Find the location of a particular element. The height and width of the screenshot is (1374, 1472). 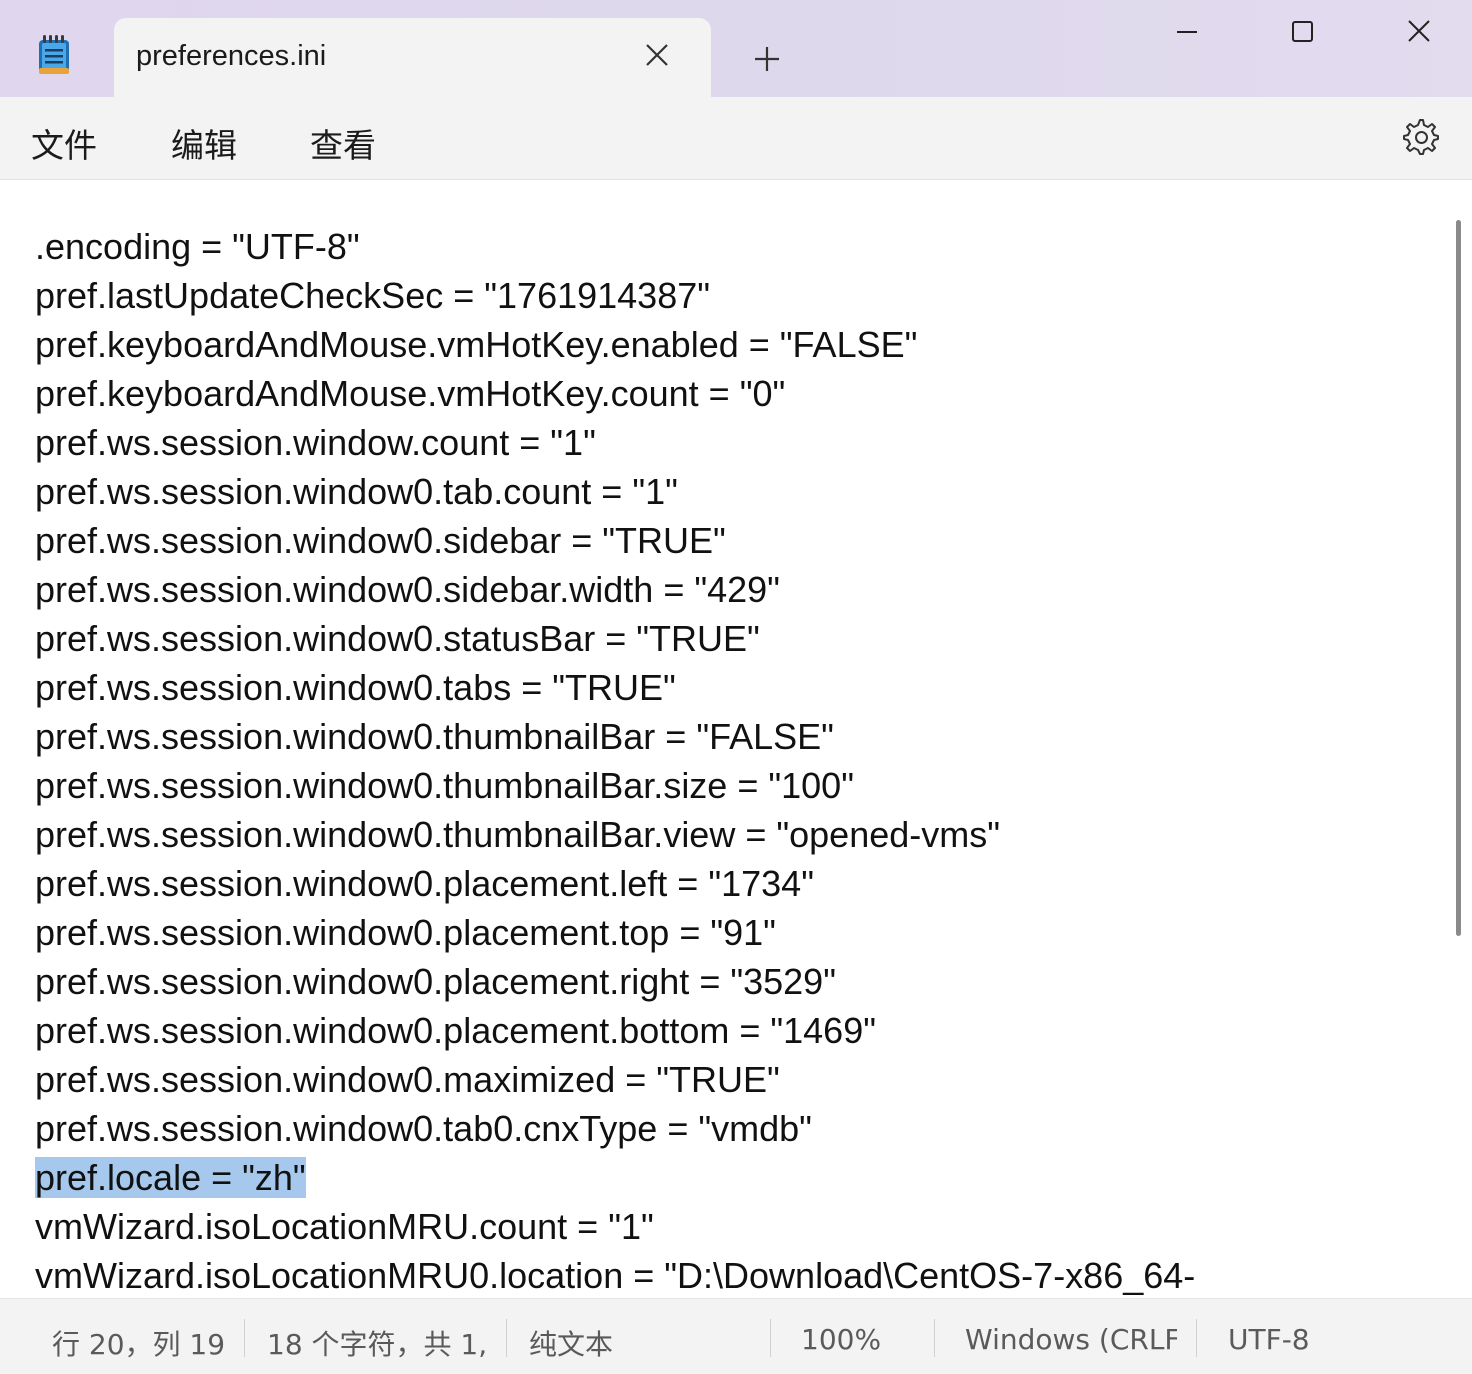

text-line: pref.ws.session.window0.tab.count = "1" is located at coordinates (356, 491).